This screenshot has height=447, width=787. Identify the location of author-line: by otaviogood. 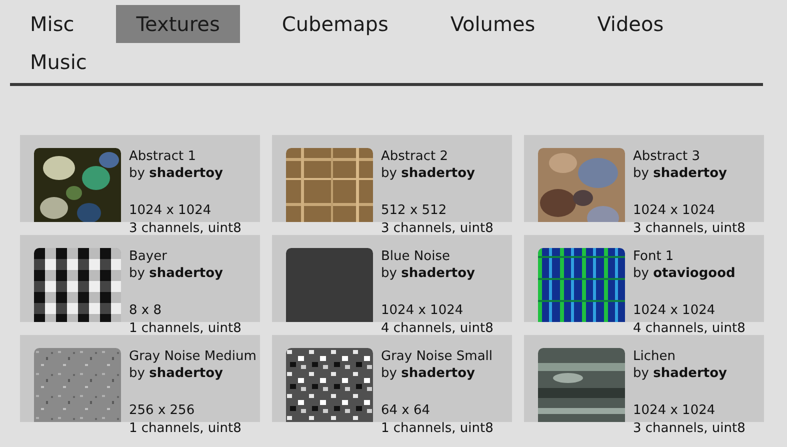
(684, 273).